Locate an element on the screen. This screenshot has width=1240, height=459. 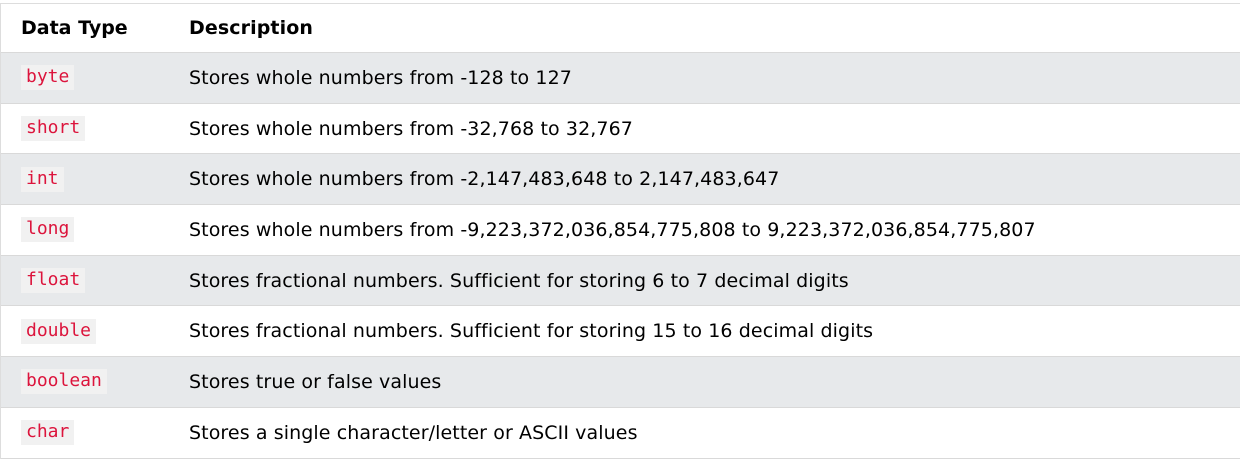
data-type-code: char is located at coordinates (48, 433).